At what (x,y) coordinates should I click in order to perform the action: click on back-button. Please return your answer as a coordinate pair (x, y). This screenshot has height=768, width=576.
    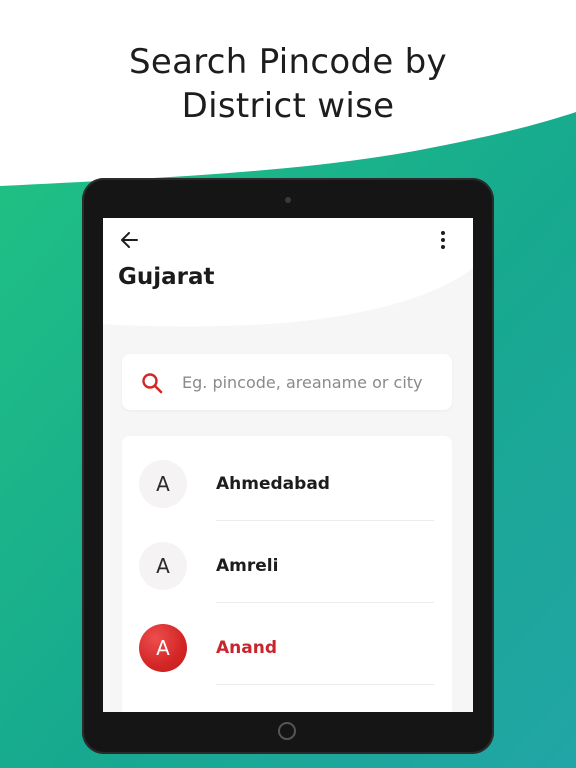
    Looking at the image, I should click on (131, 240).